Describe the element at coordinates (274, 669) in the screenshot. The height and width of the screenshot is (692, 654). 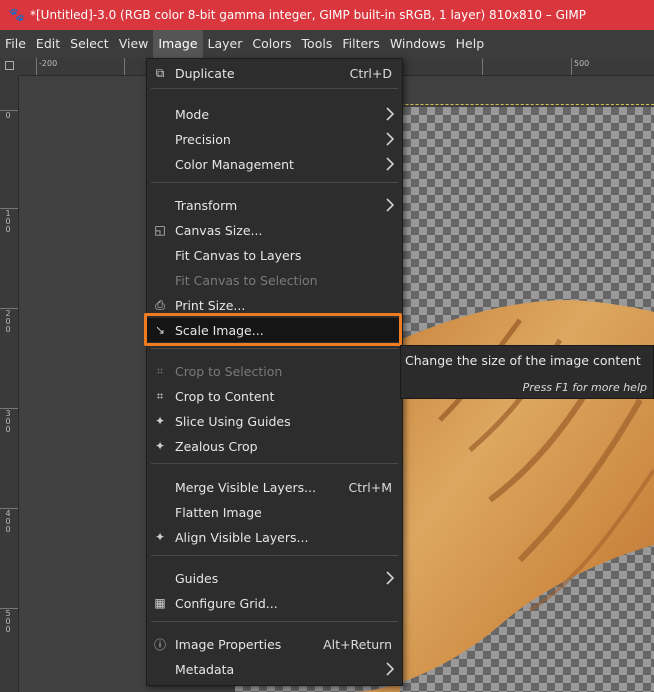
I see `menu-item-metadata: Metadata` at that location.